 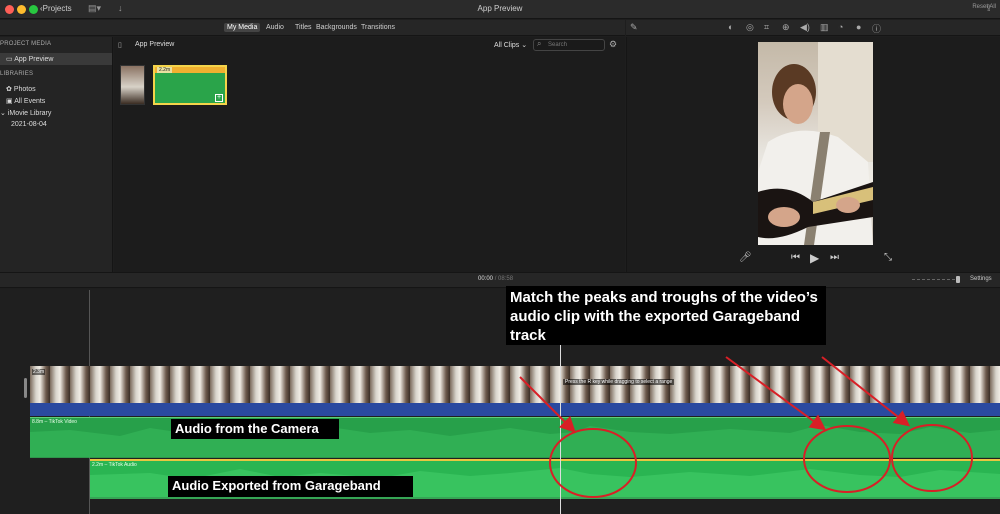 I want to click on camera-audio-label: 8.8m – TikTok Video, so click(x=54, y=422).